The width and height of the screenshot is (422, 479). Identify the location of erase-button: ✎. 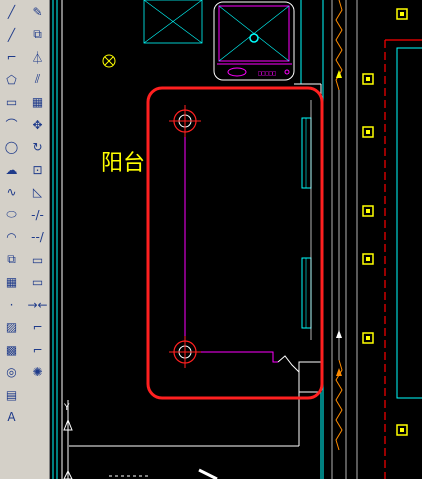
(37, 12).